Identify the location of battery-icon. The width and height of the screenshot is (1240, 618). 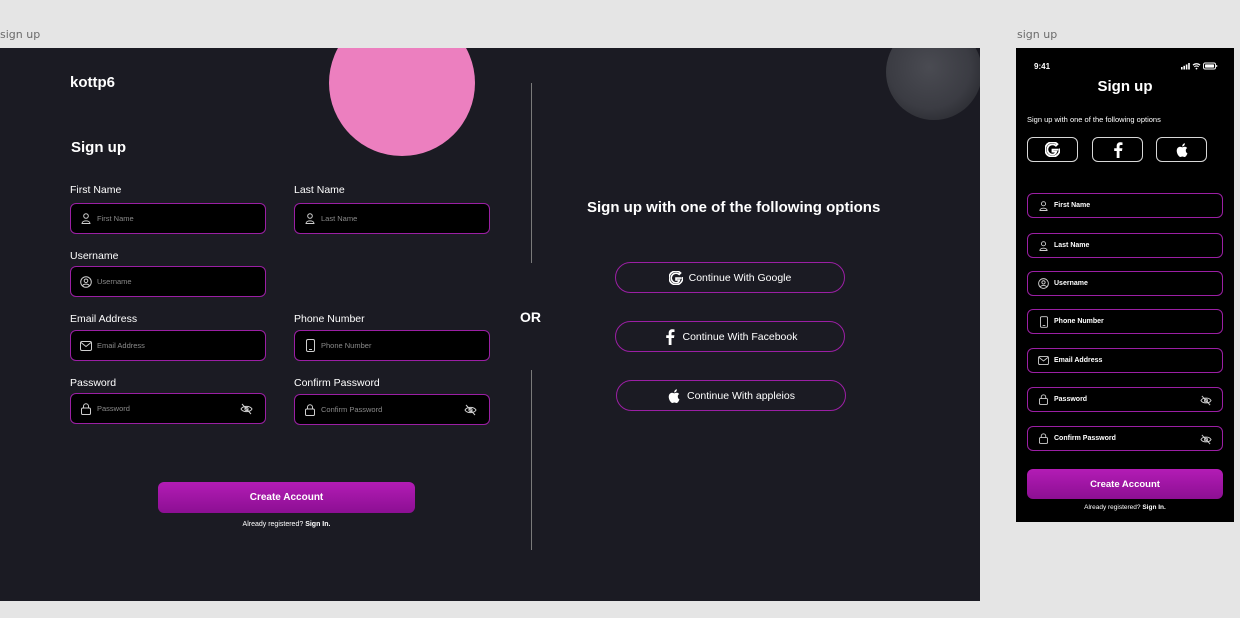
(1210, 66).